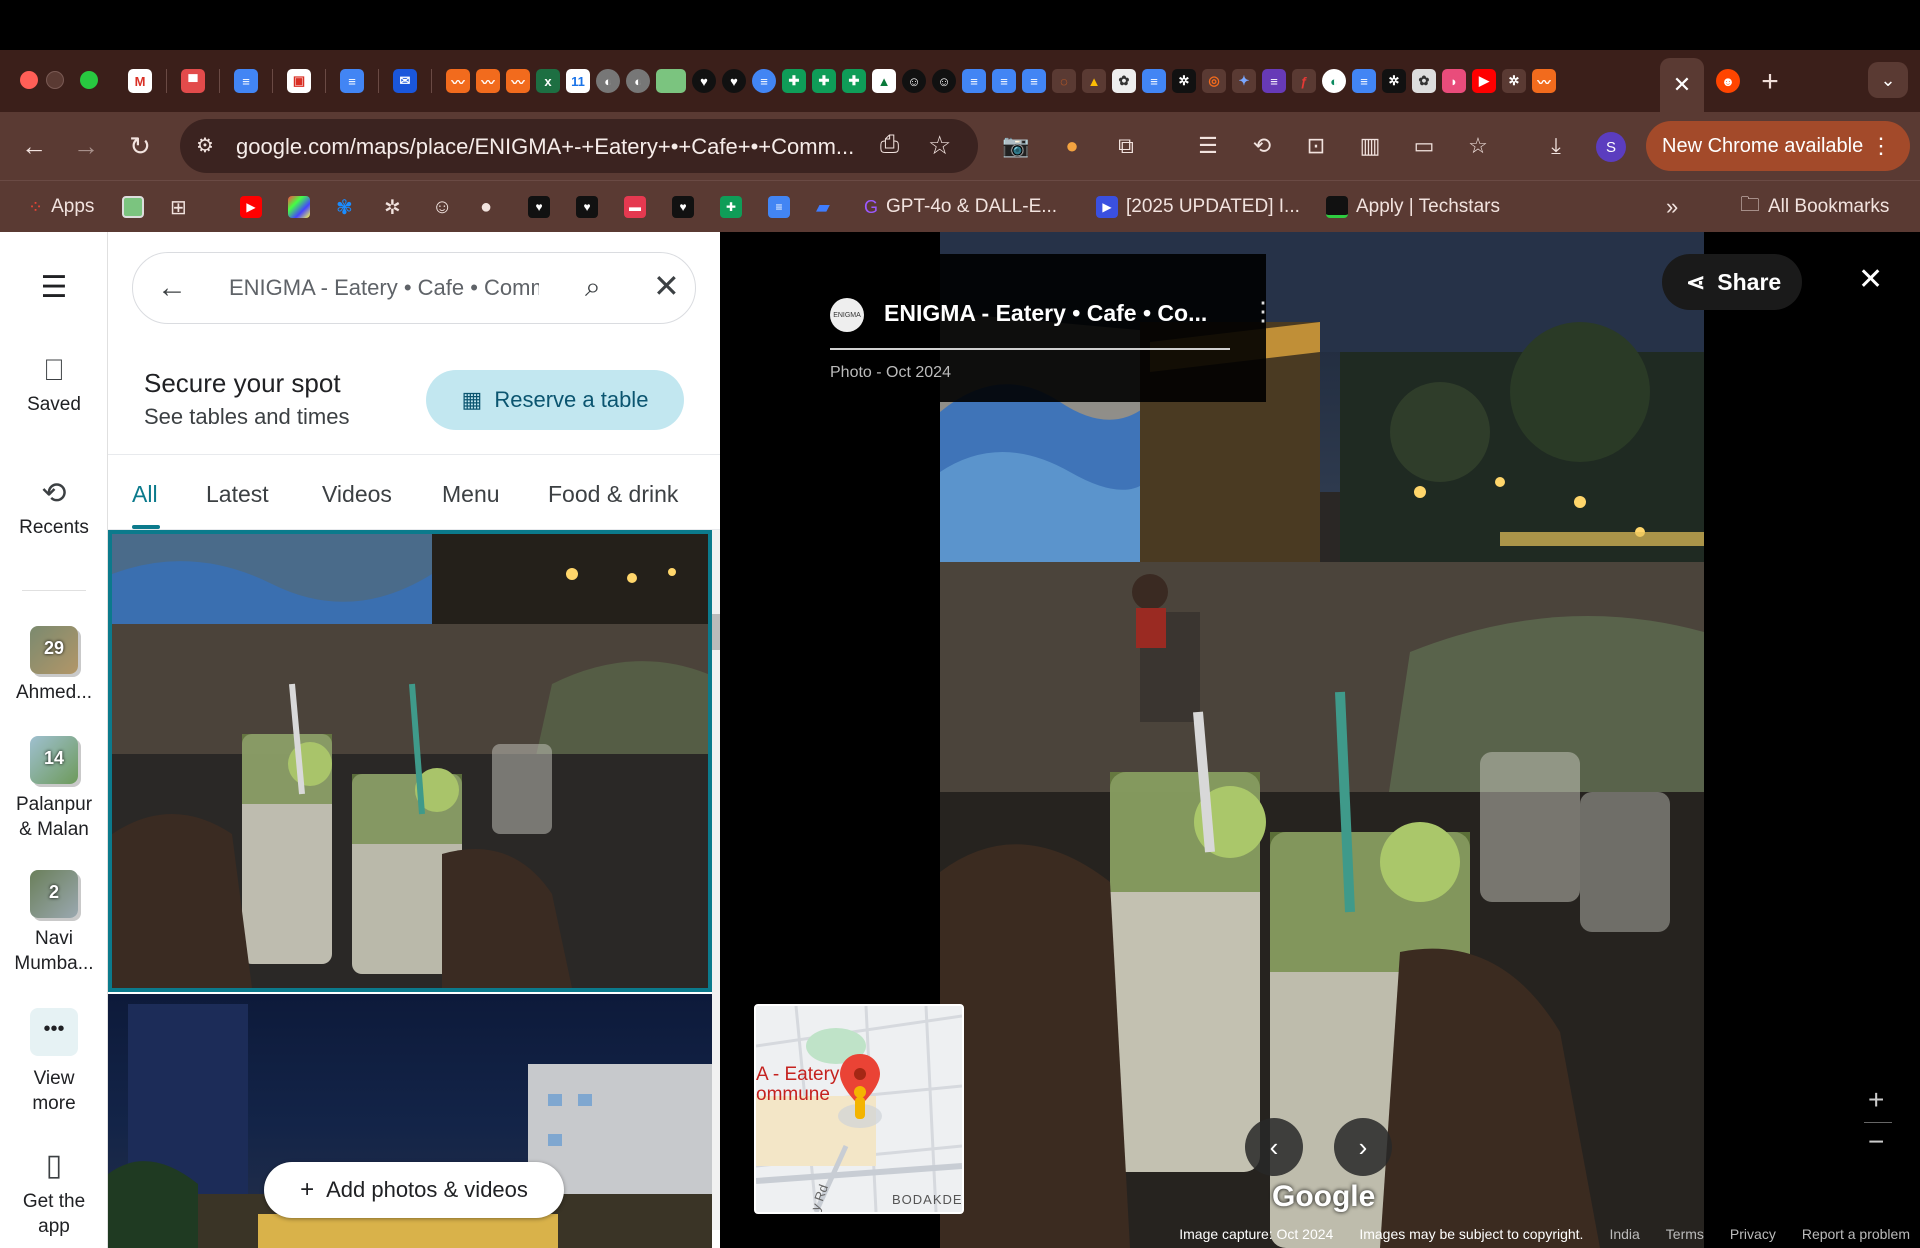  Describe the element at coordinates (578, 81) in the screenshot. I see `calendar-tab-icon: 11` at that location.